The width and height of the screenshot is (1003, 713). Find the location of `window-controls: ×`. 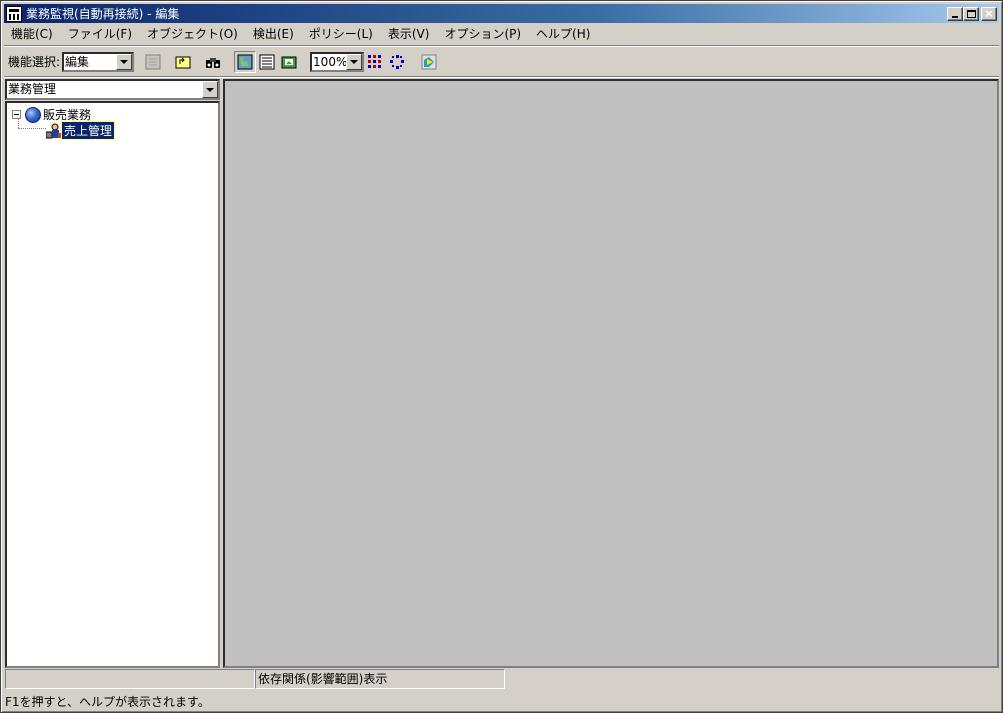

window-controls: × is located at coordinates (972, 13).